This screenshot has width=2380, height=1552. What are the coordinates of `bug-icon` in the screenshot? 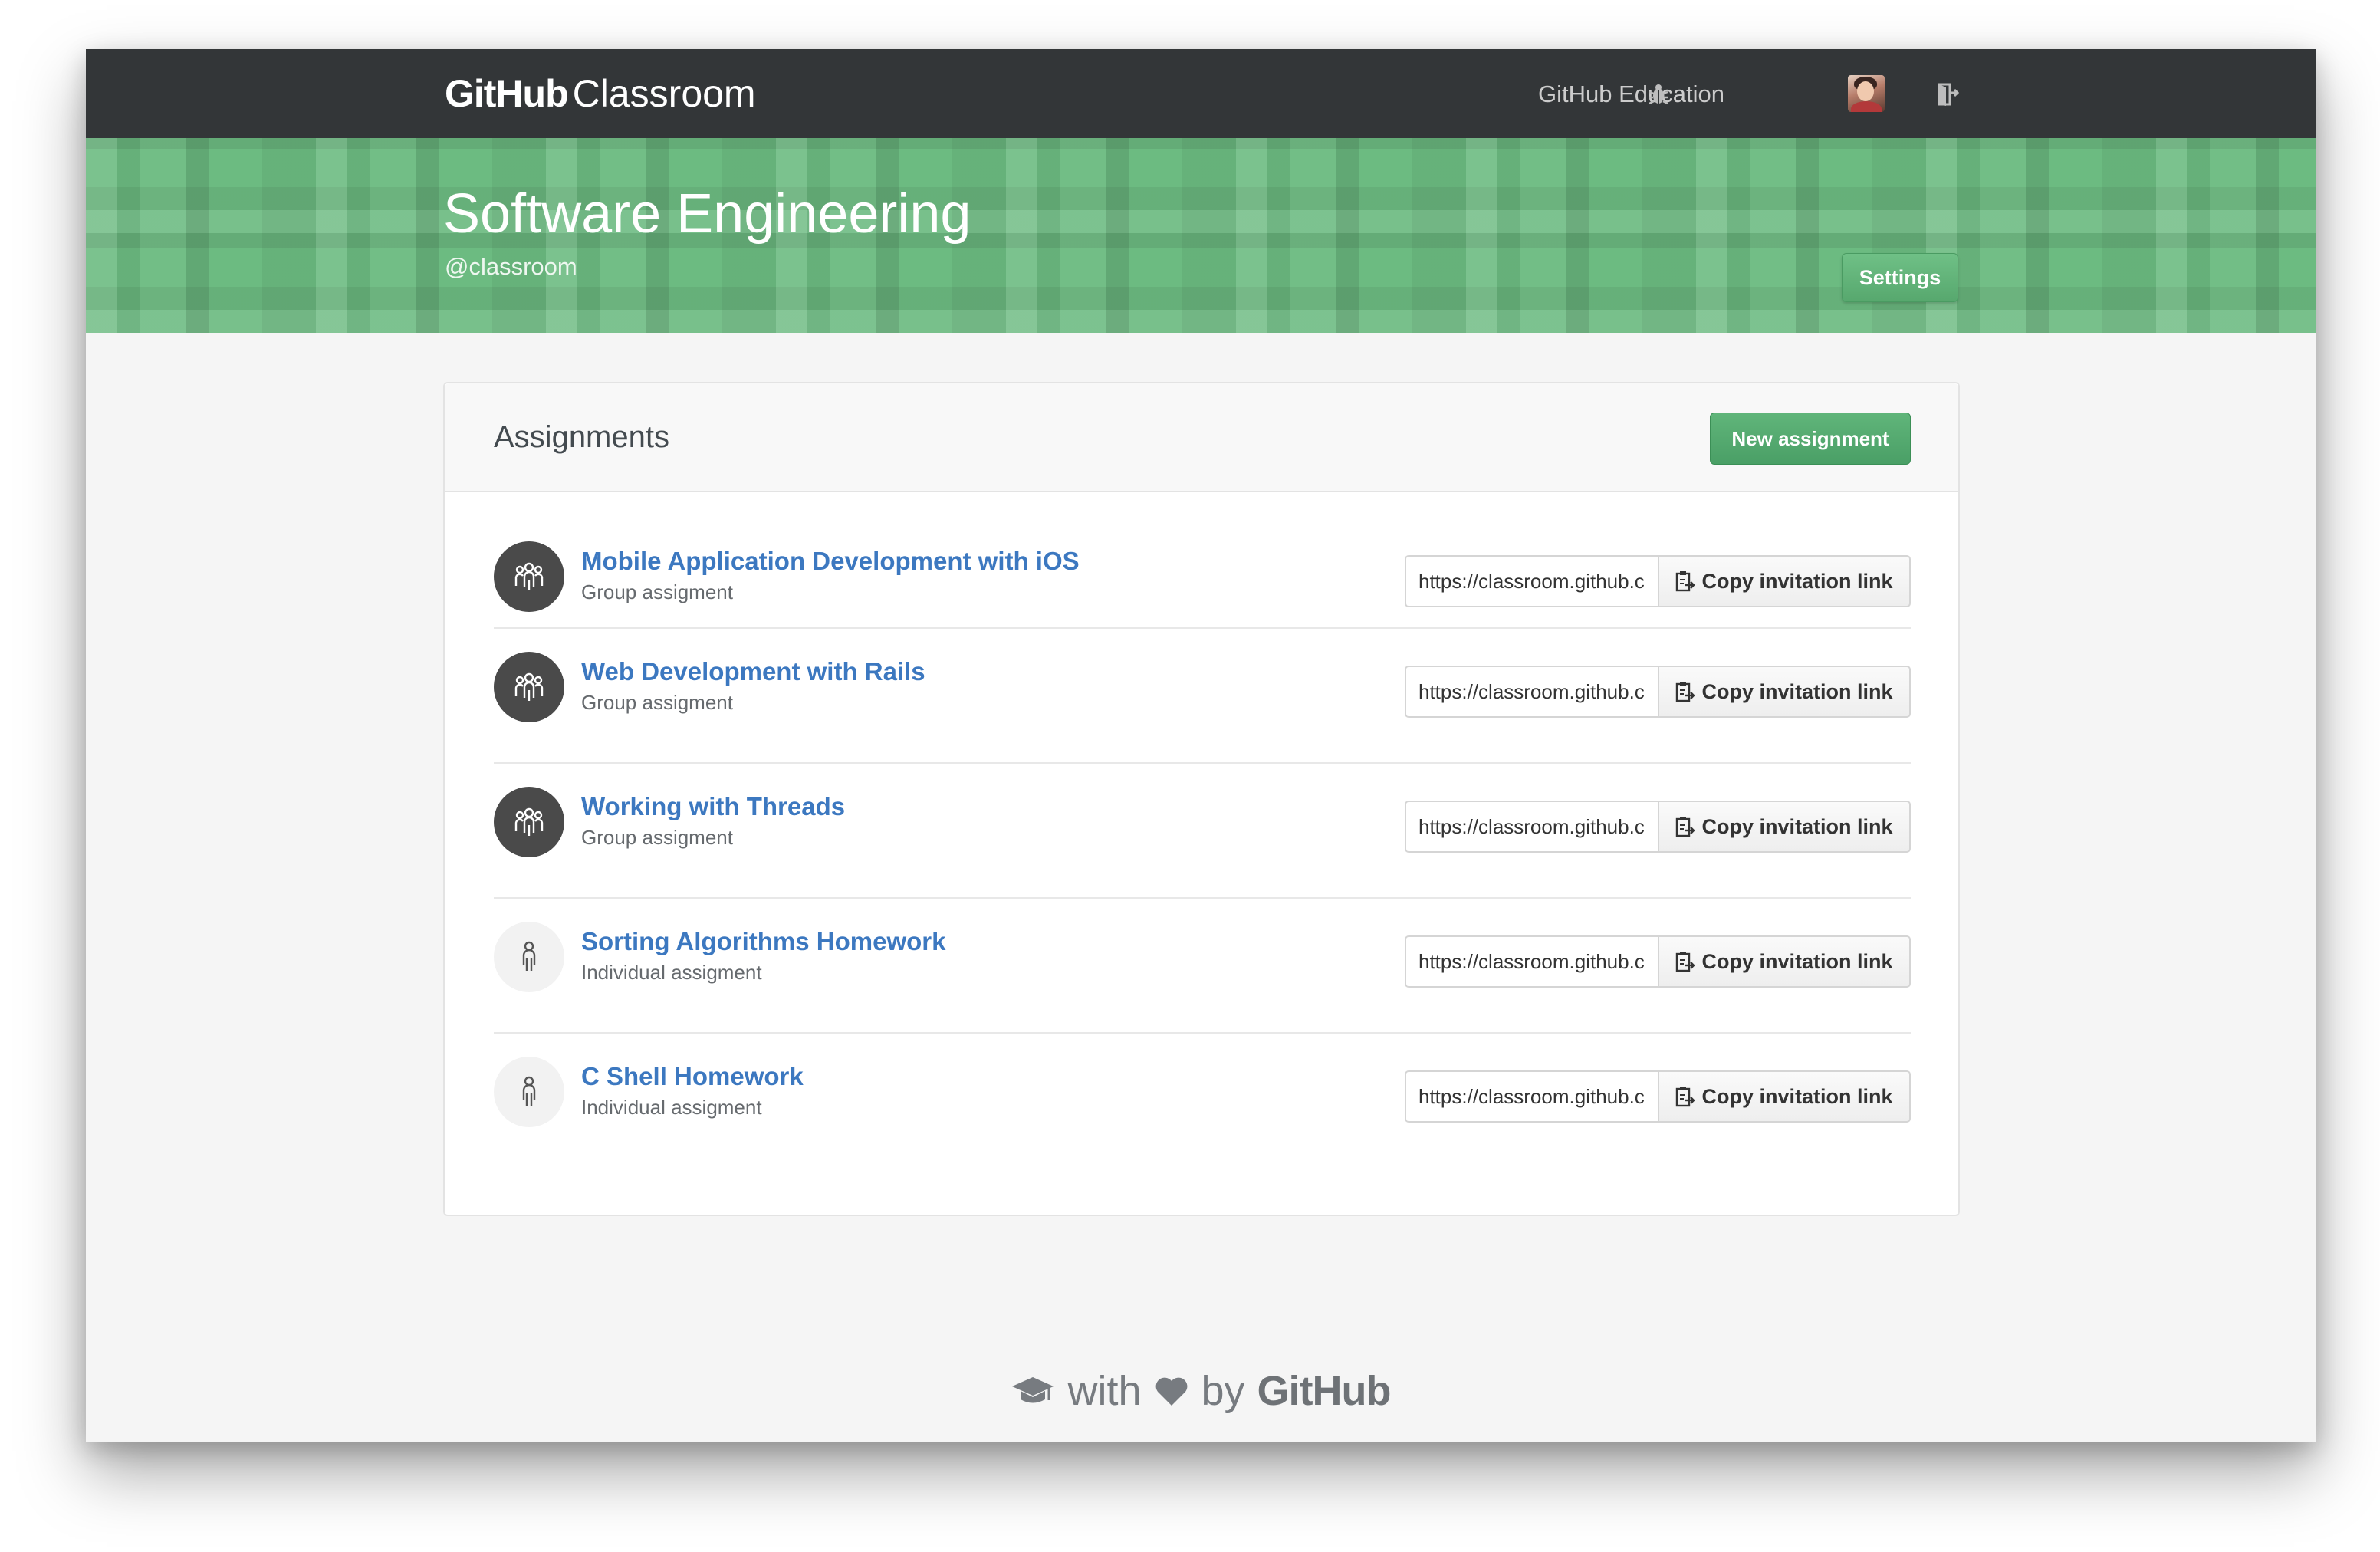 It's located at (1658, 94).